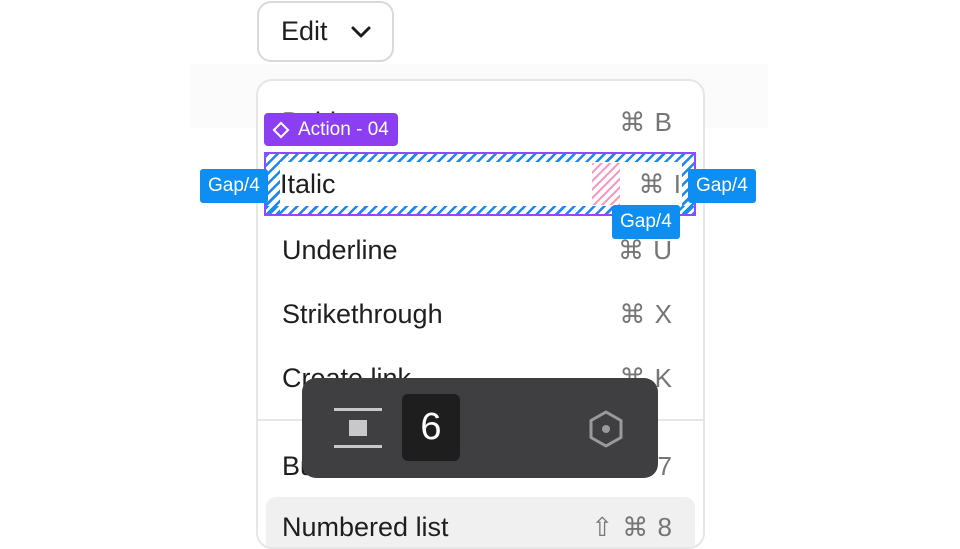  I want to click on menu-item-shortcut: ⌘ U, so click(645, 249).